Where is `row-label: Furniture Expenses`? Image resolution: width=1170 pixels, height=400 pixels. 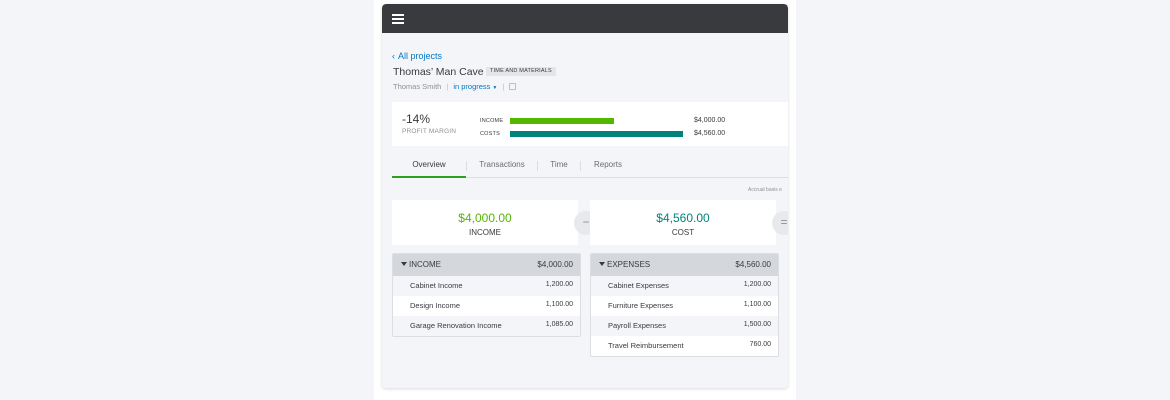 row-label: Furniture Expenses is located at coordinates (641, 305).